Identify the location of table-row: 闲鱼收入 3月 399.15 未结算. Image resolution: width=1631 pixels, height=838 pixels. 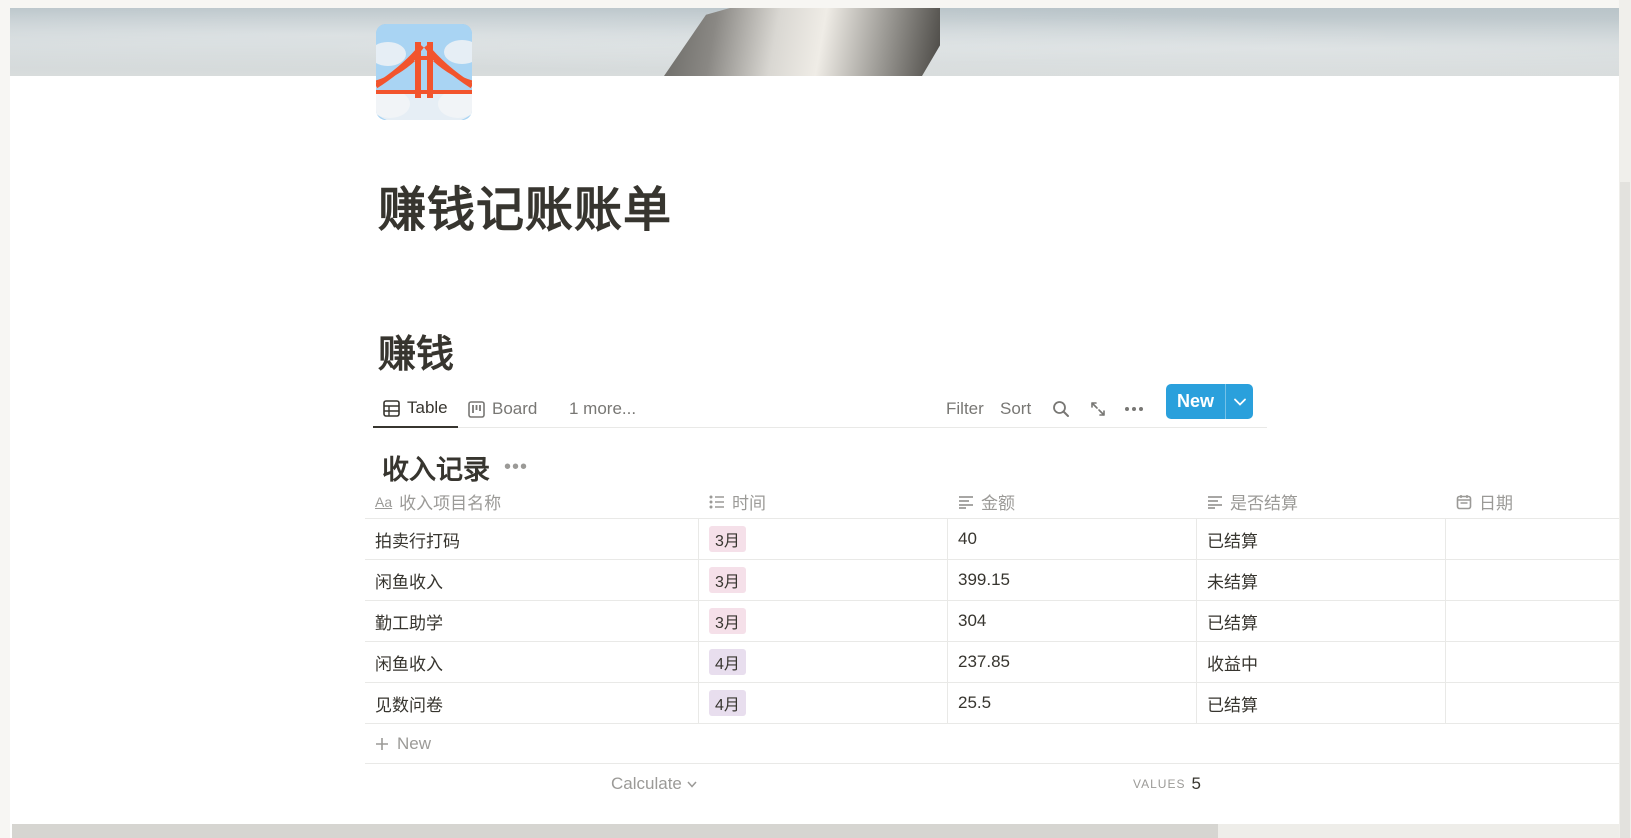
(992, 580).